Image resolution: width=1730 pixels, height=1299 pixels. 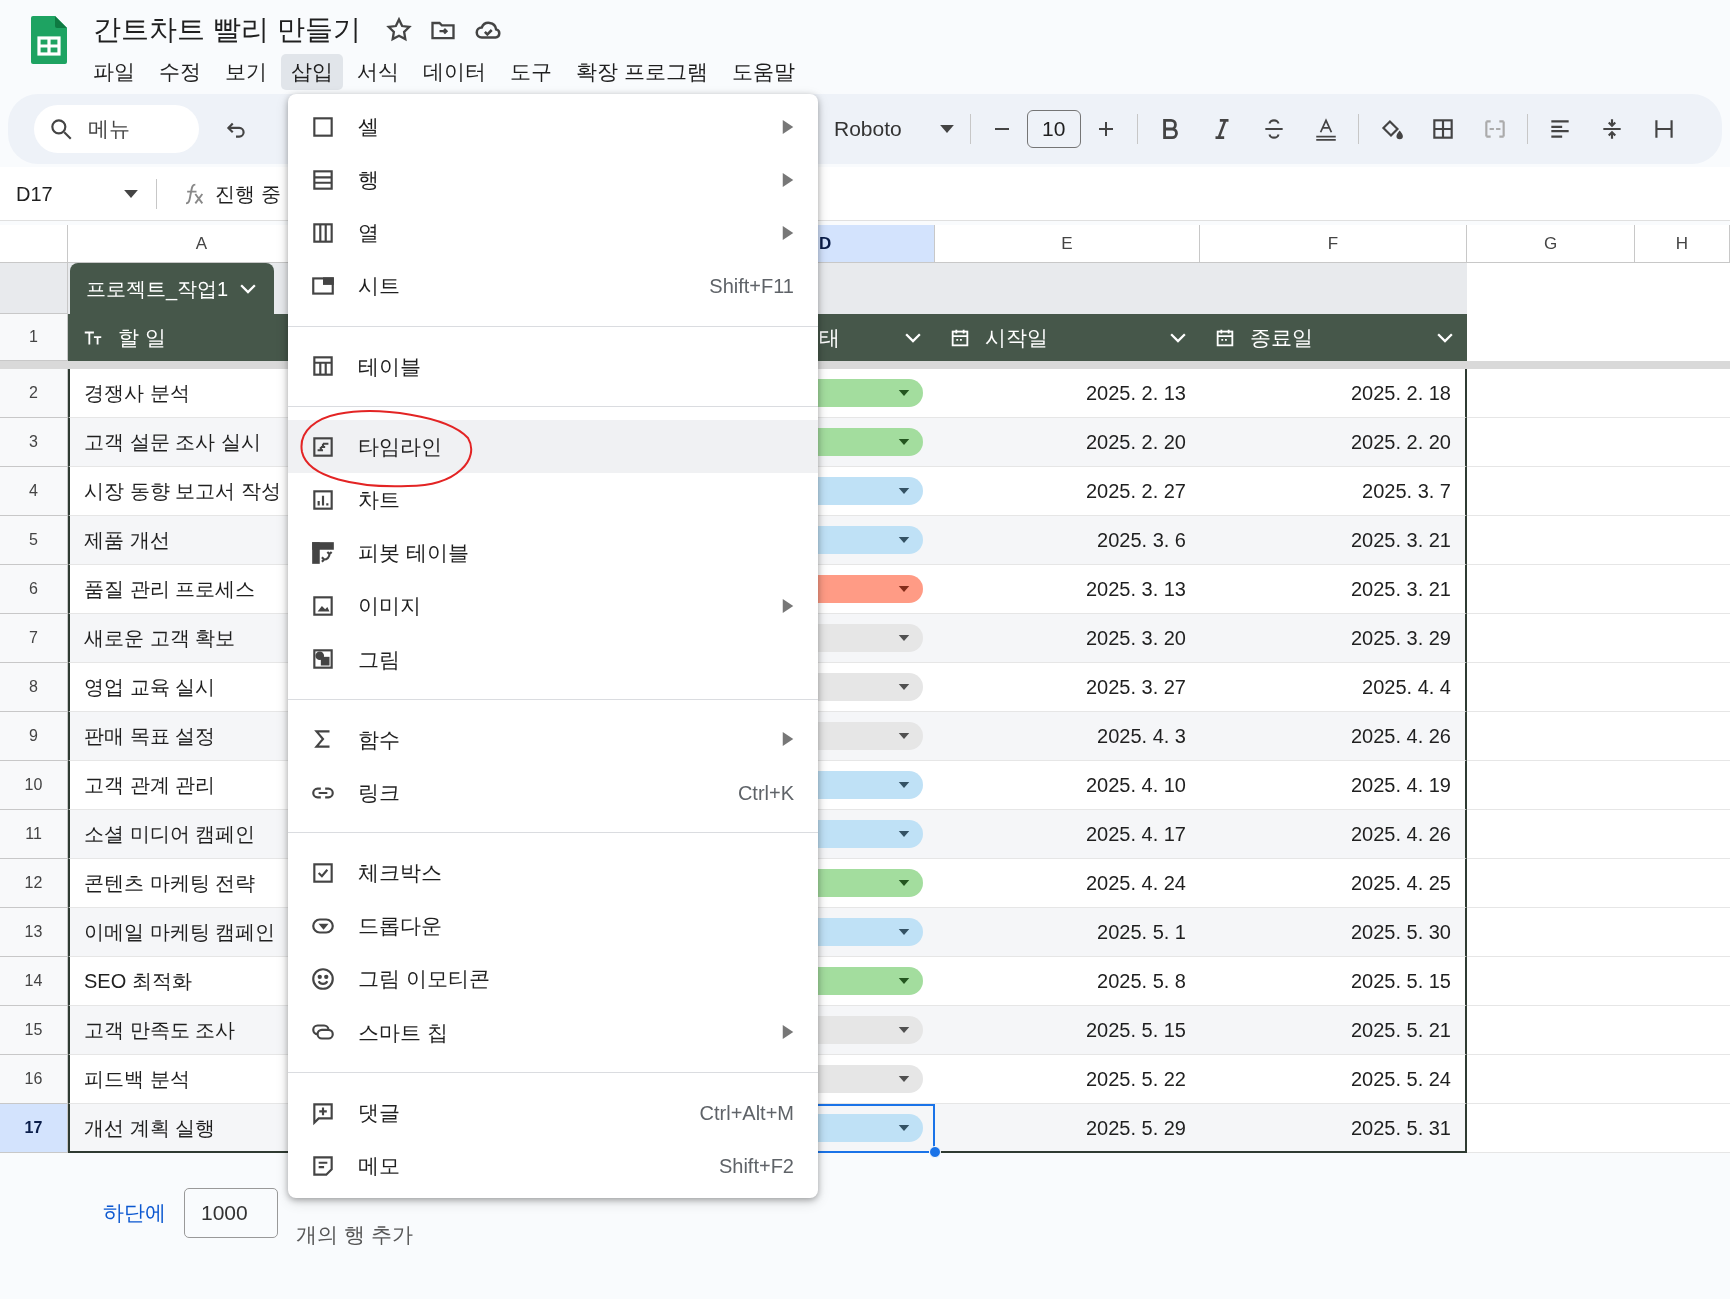 What do you see at coordinates (34, 337) in the screenshot?
I see `row-number: 1` at bounding box center [34, 337].